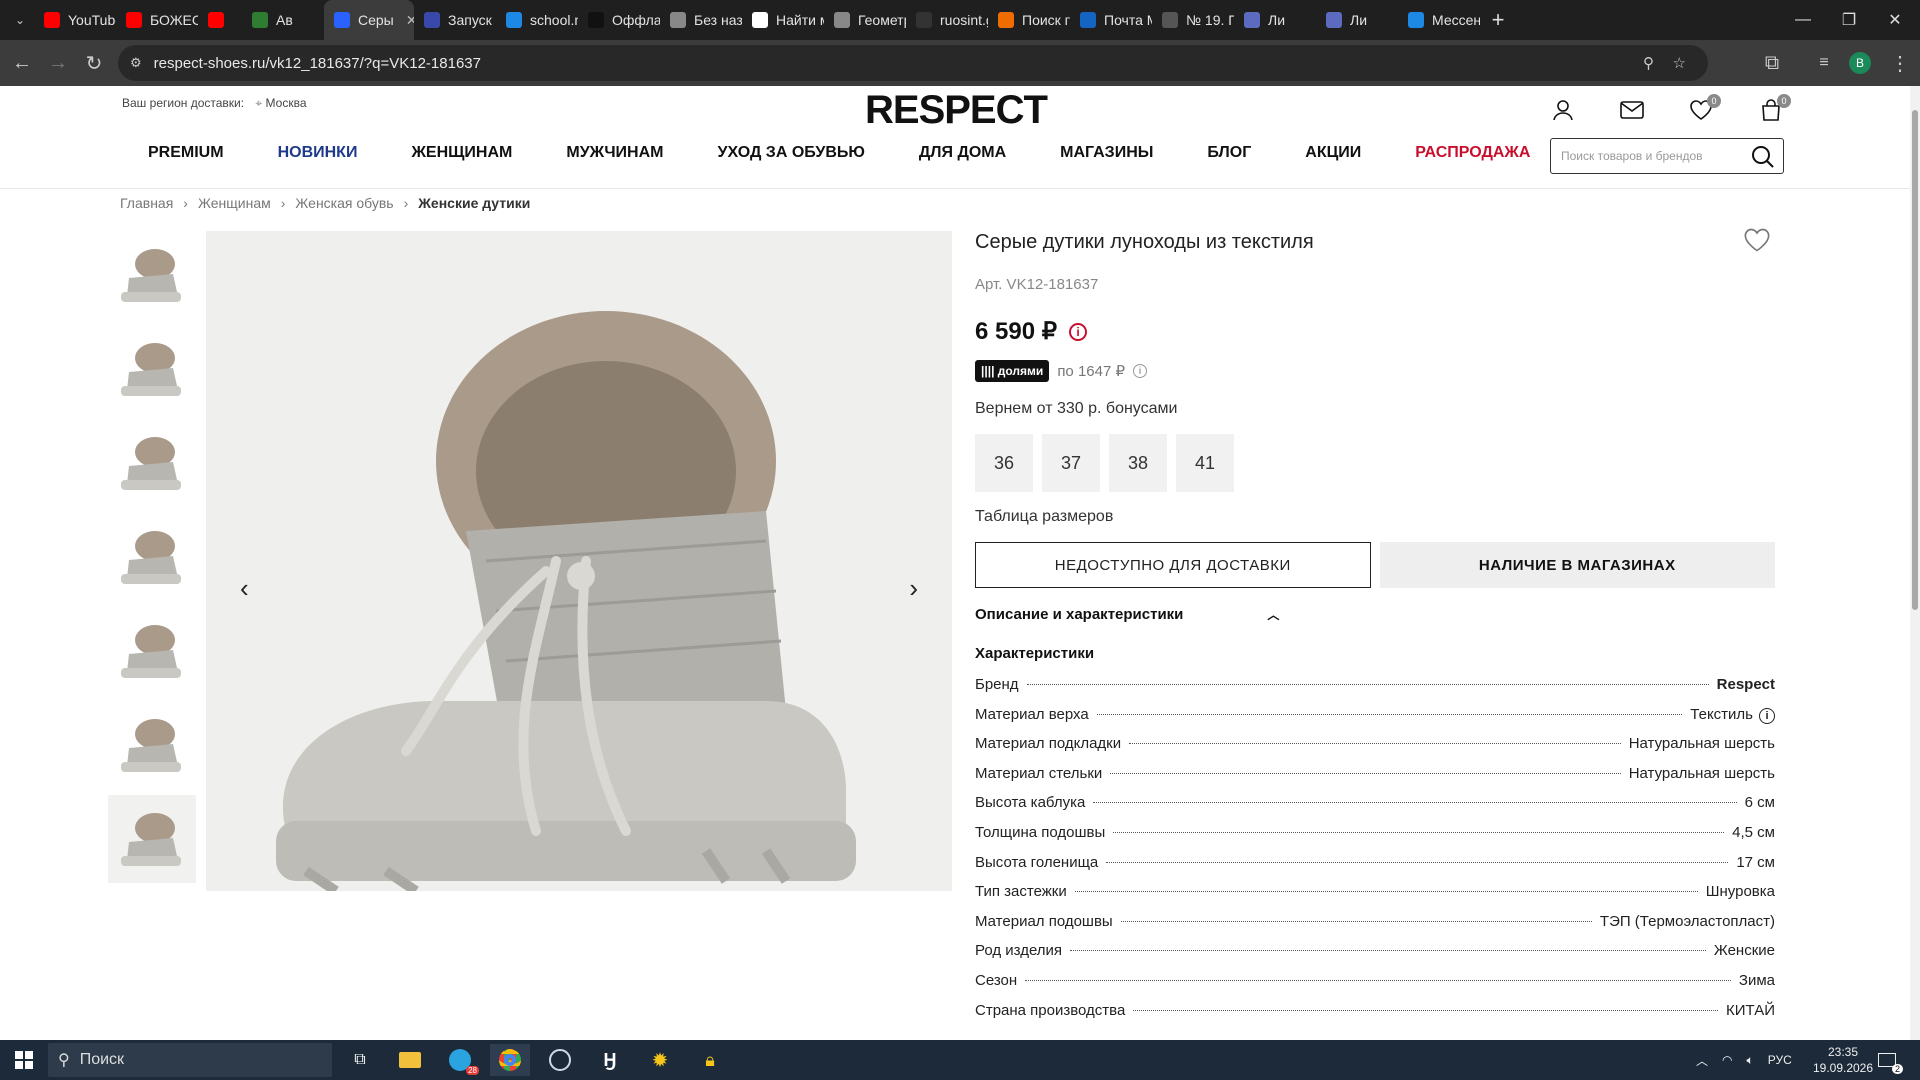 This screenshot has width=1920, height=1080. I want to click on region-city: Москва, so click(286, 103).